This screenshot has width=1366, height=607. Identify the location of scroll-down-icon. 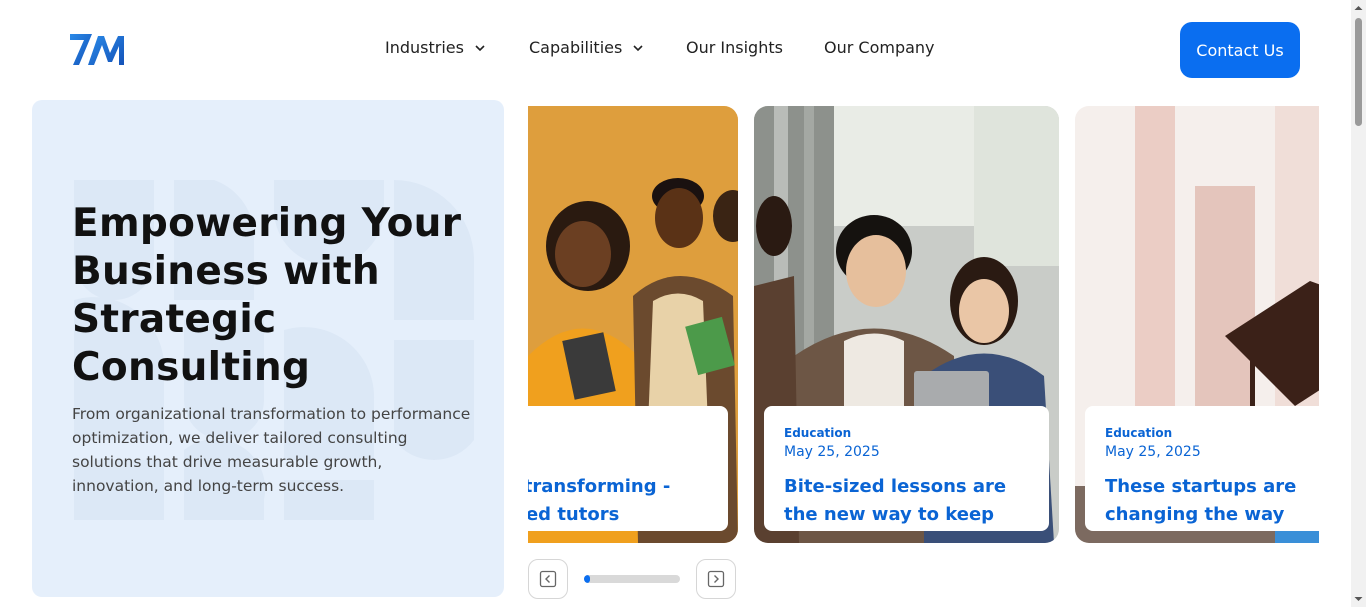
(1358, 599).